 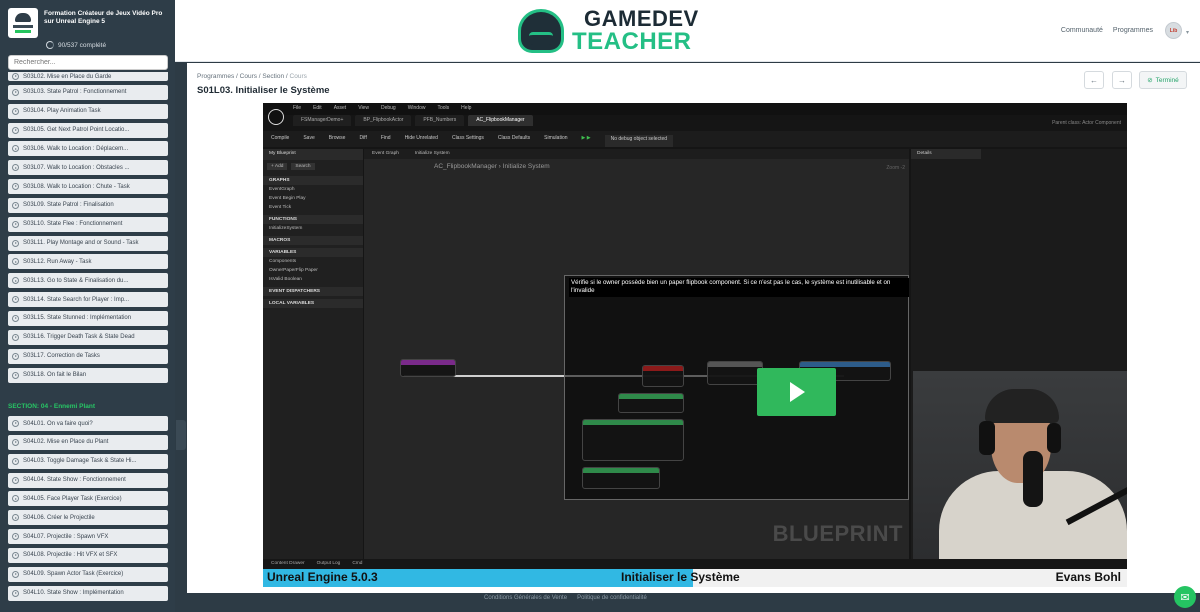 What do you see at coordinates (680, 577) in the screenshot?
I see `caption-lesson: Initialiser le Système` at bounding box center [680, 577].